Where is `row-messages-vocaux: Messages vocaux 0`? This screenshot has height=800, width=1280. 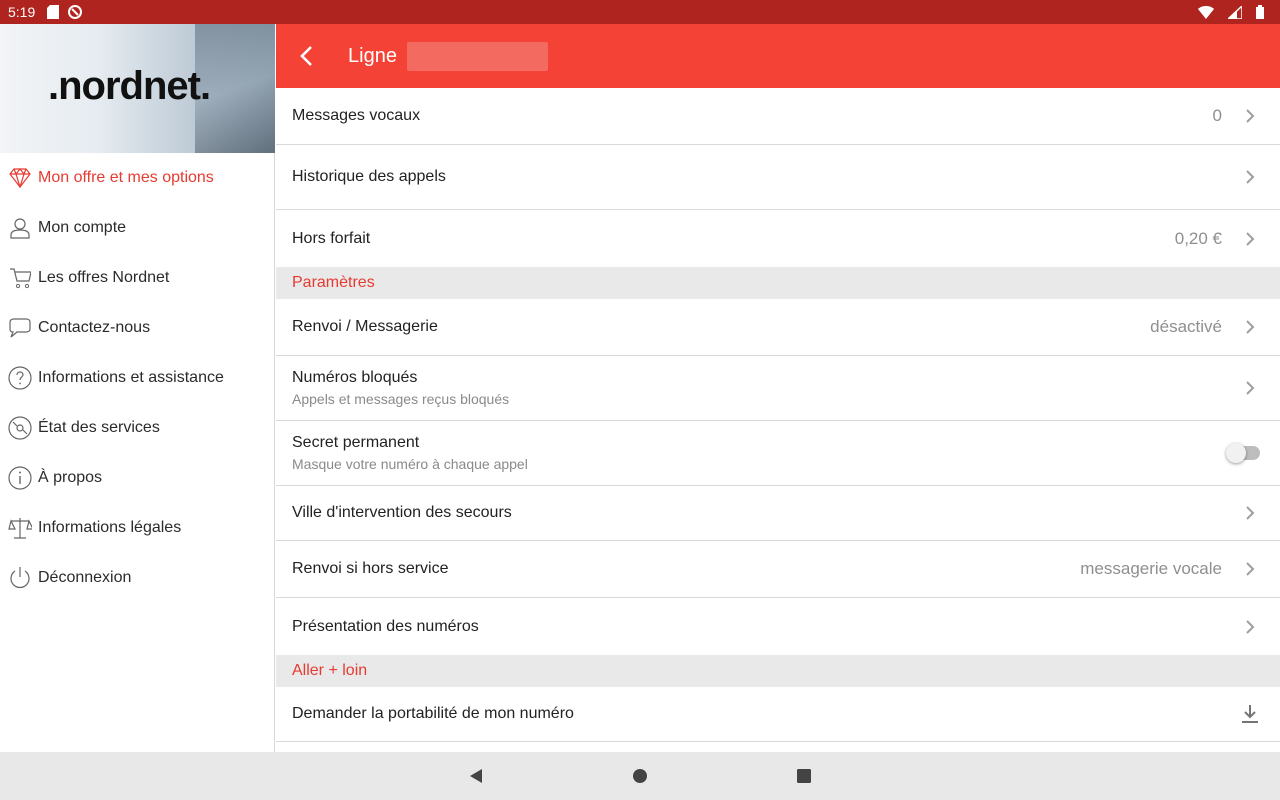 row-messages-vocaux: Messages vocaux 0 is located at coordinates (778, 116).